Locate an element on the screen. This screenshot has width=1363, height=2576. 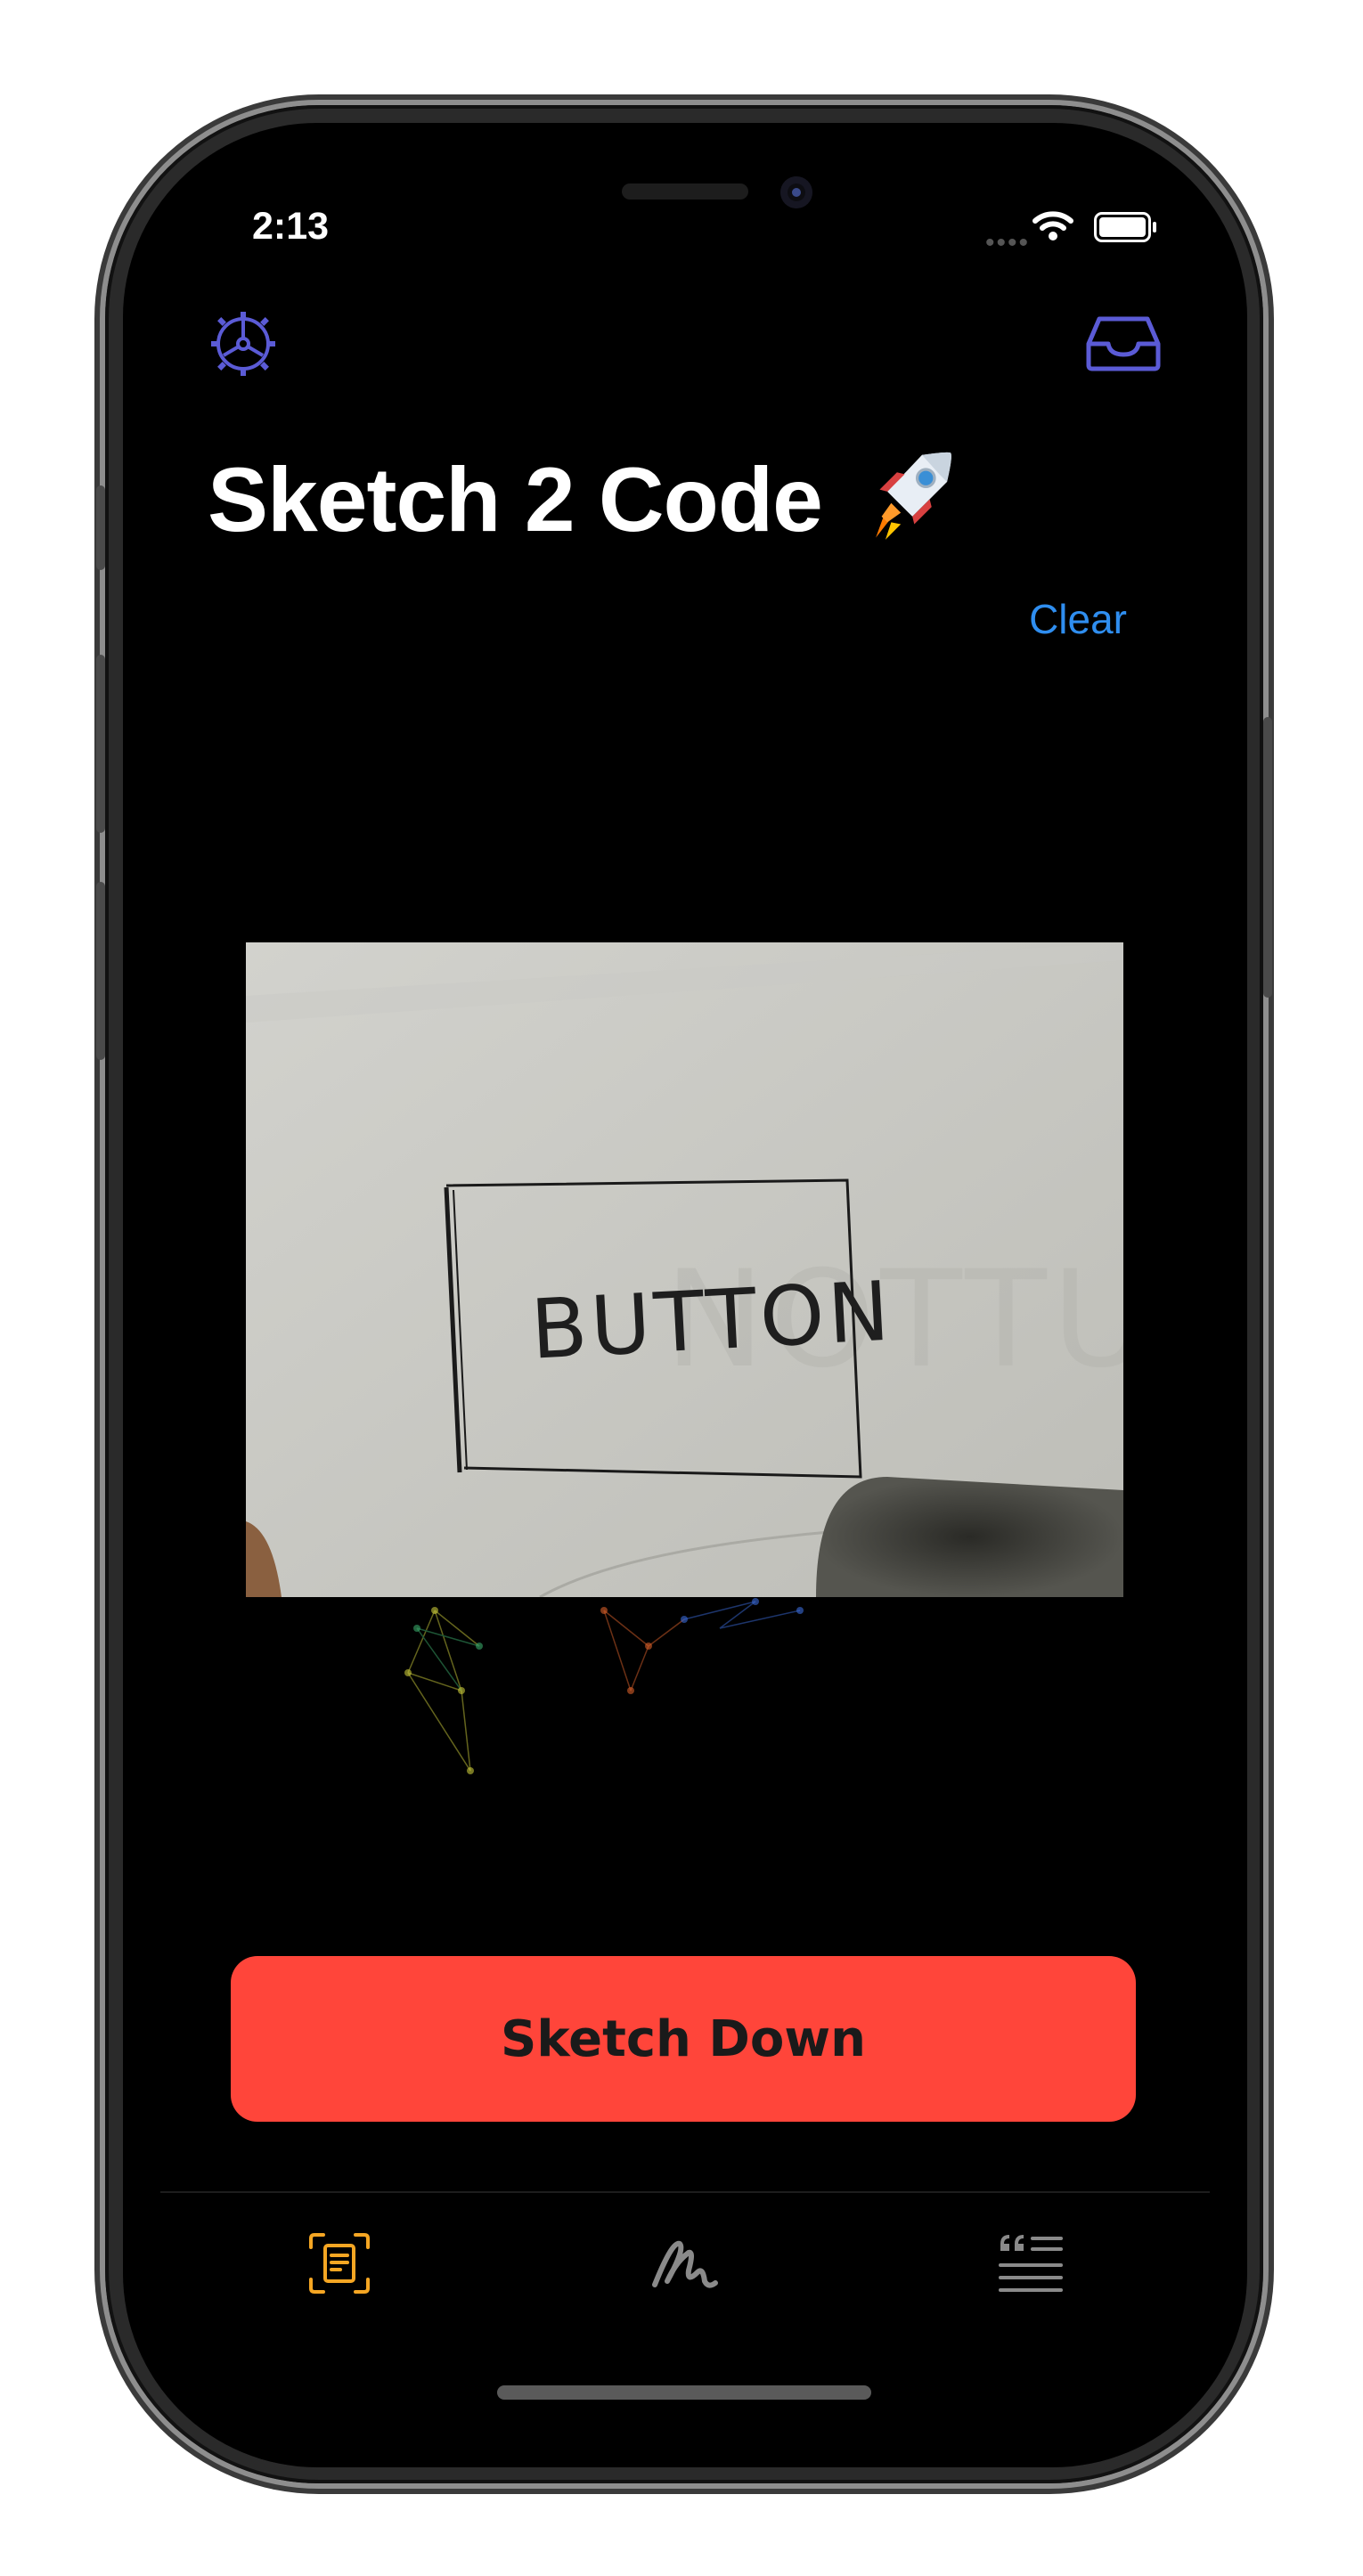
rocket-emoji-icon is located at coordinates (914, 496).